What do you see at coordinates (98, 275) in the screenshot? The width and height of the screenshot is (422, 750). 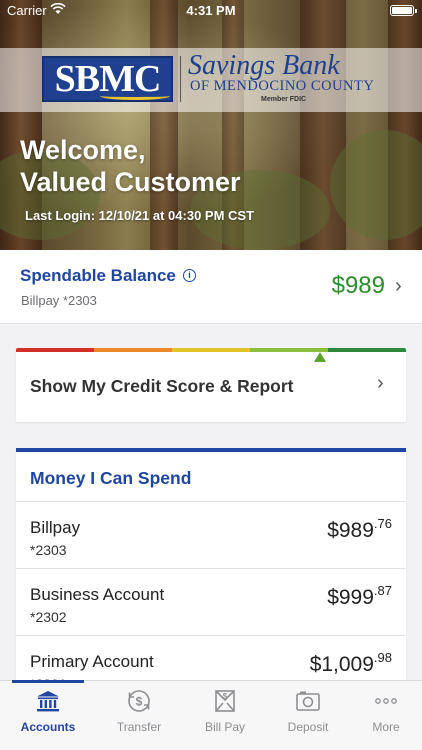 I see `spendable-balance-title: Spendable Balance` at bounding box center [98, 275].